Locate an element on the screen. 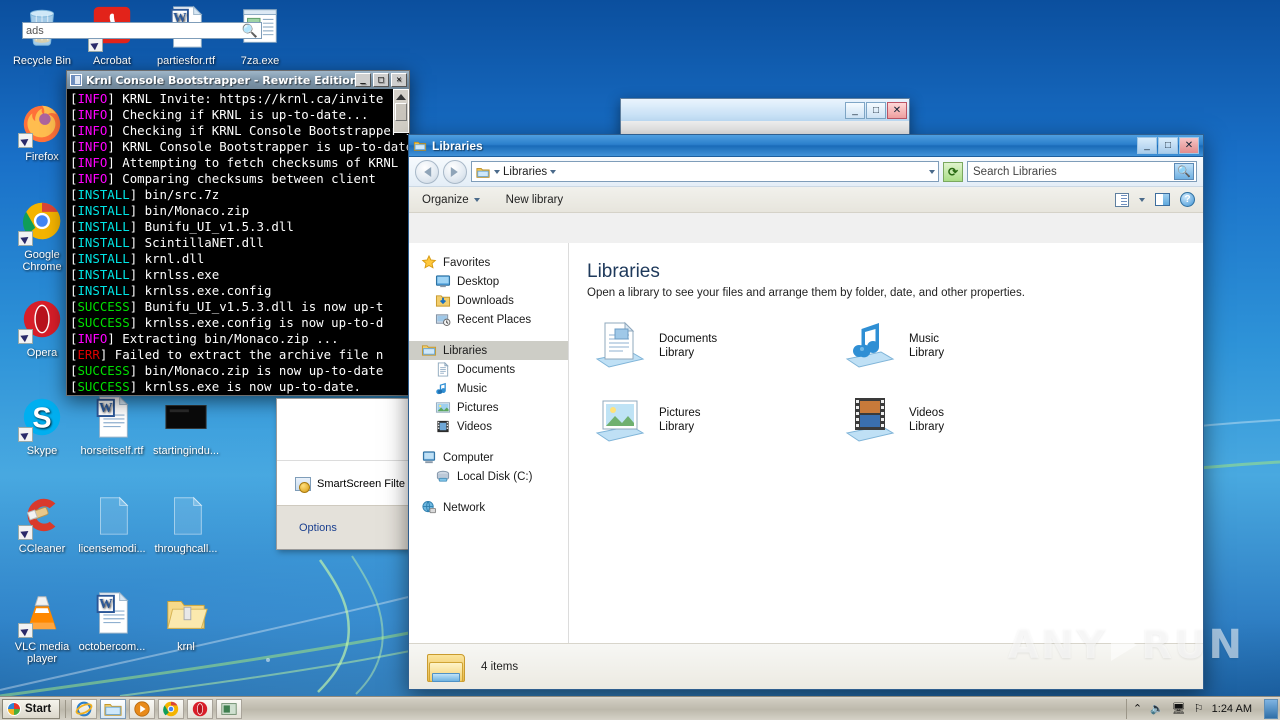 The image size is (1280, 720). library-item-pictures: Pictures Library is located at coordinates (718, 420).